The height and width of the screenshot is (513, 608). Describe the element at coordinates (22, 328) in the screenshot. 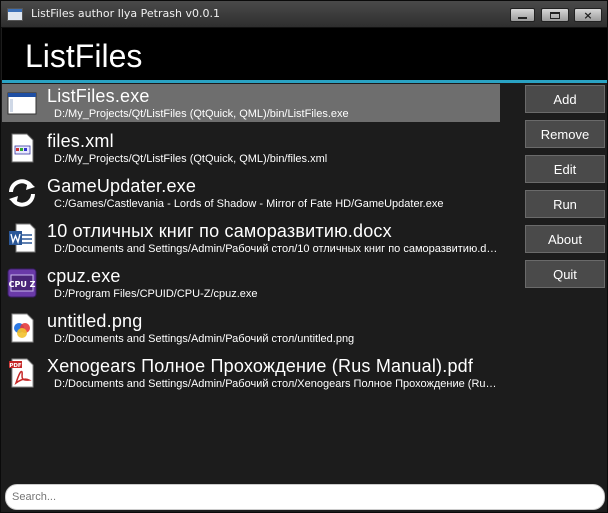

I see `png-image-icon` at that location.